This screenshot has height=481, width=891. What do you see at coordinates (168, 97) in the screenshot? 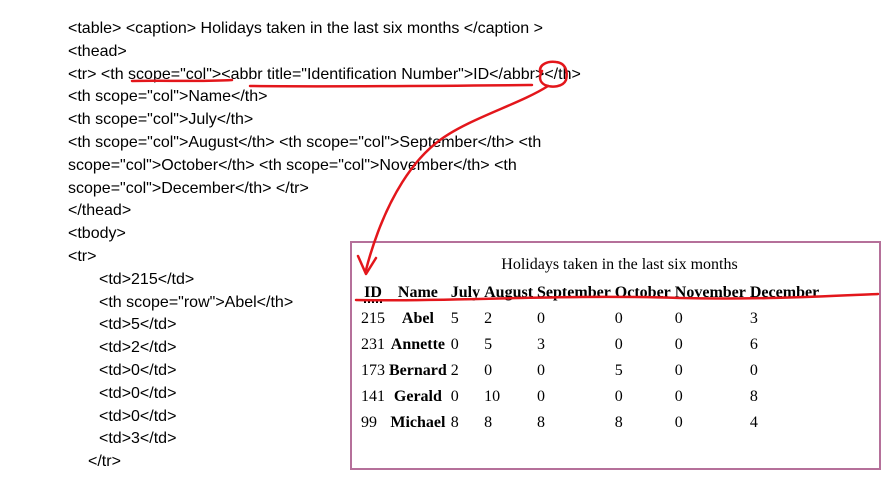
I see `code-line: <th scope="col">Name</th>` at bounding box center [168, 97].